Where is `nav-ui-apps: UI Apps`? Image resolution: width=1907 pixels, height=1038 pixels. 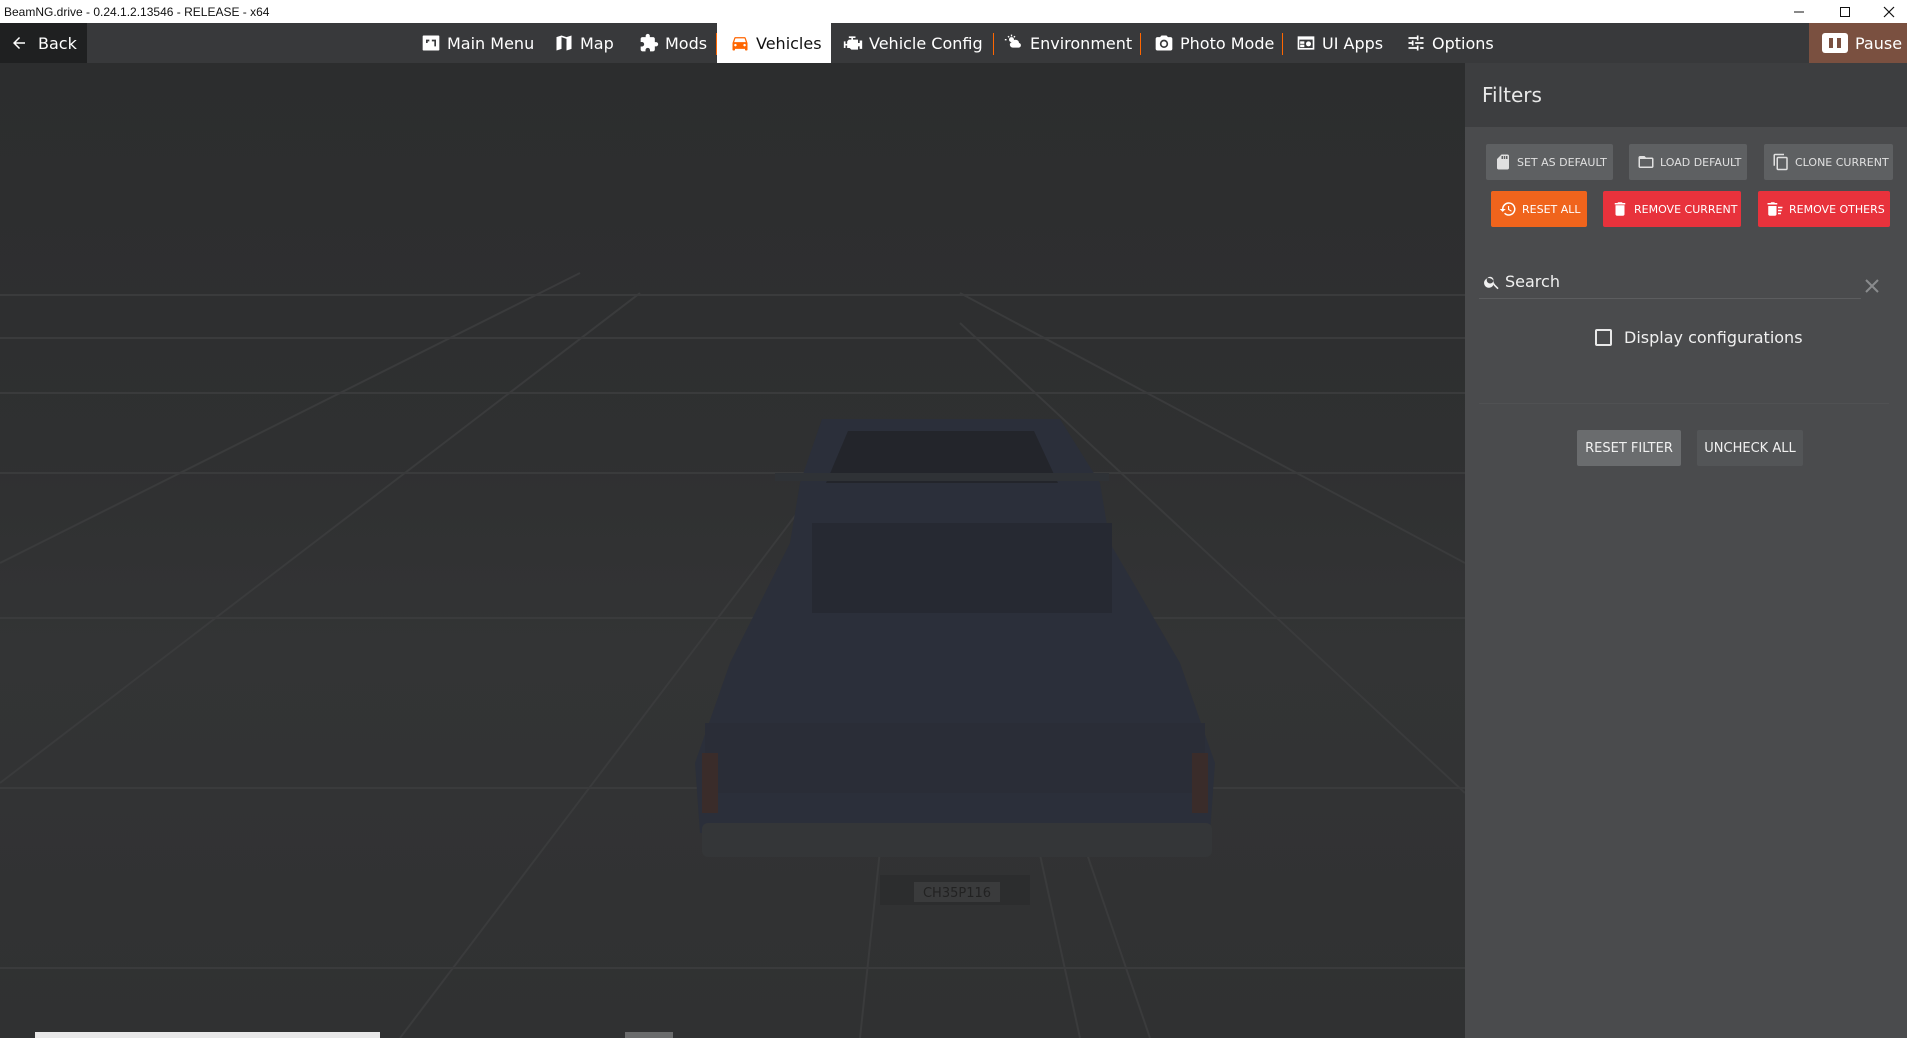 nav-ui-apps: UI Apps is located at coordinates (1339, 43).